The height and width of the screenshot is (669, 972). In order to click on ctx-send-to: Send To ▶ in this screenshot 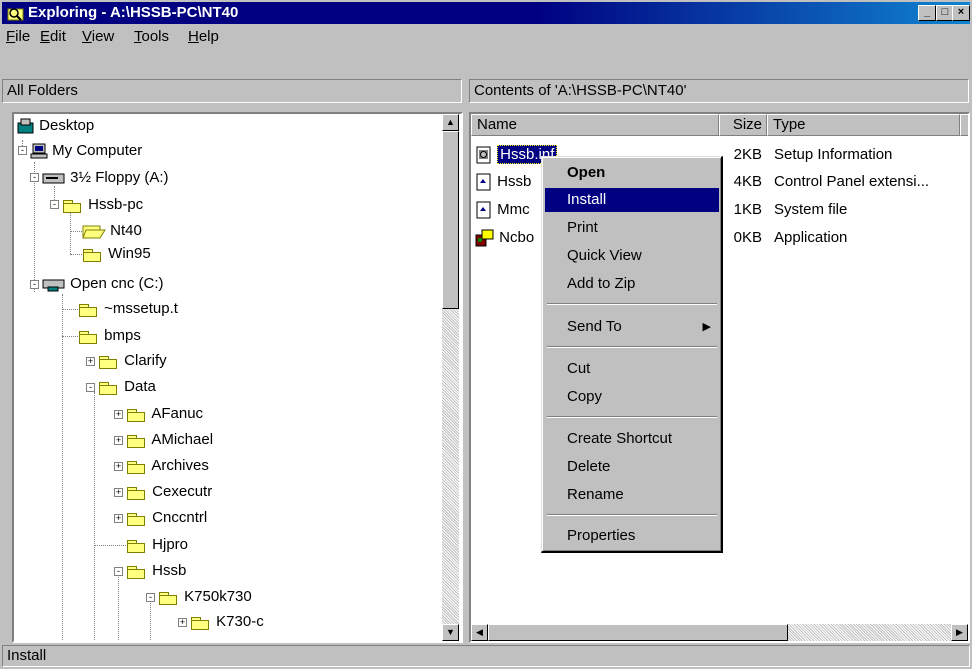, I will do `click(632, 327)`.